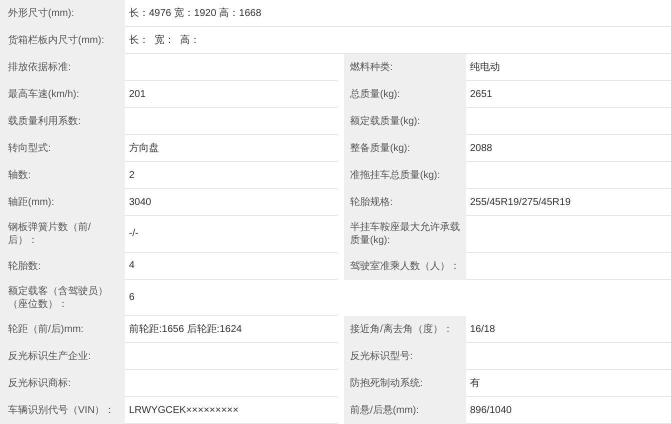  I want to click on field-label: 额定载客（含驾驶员）（座位数）：, so click(58, 297).